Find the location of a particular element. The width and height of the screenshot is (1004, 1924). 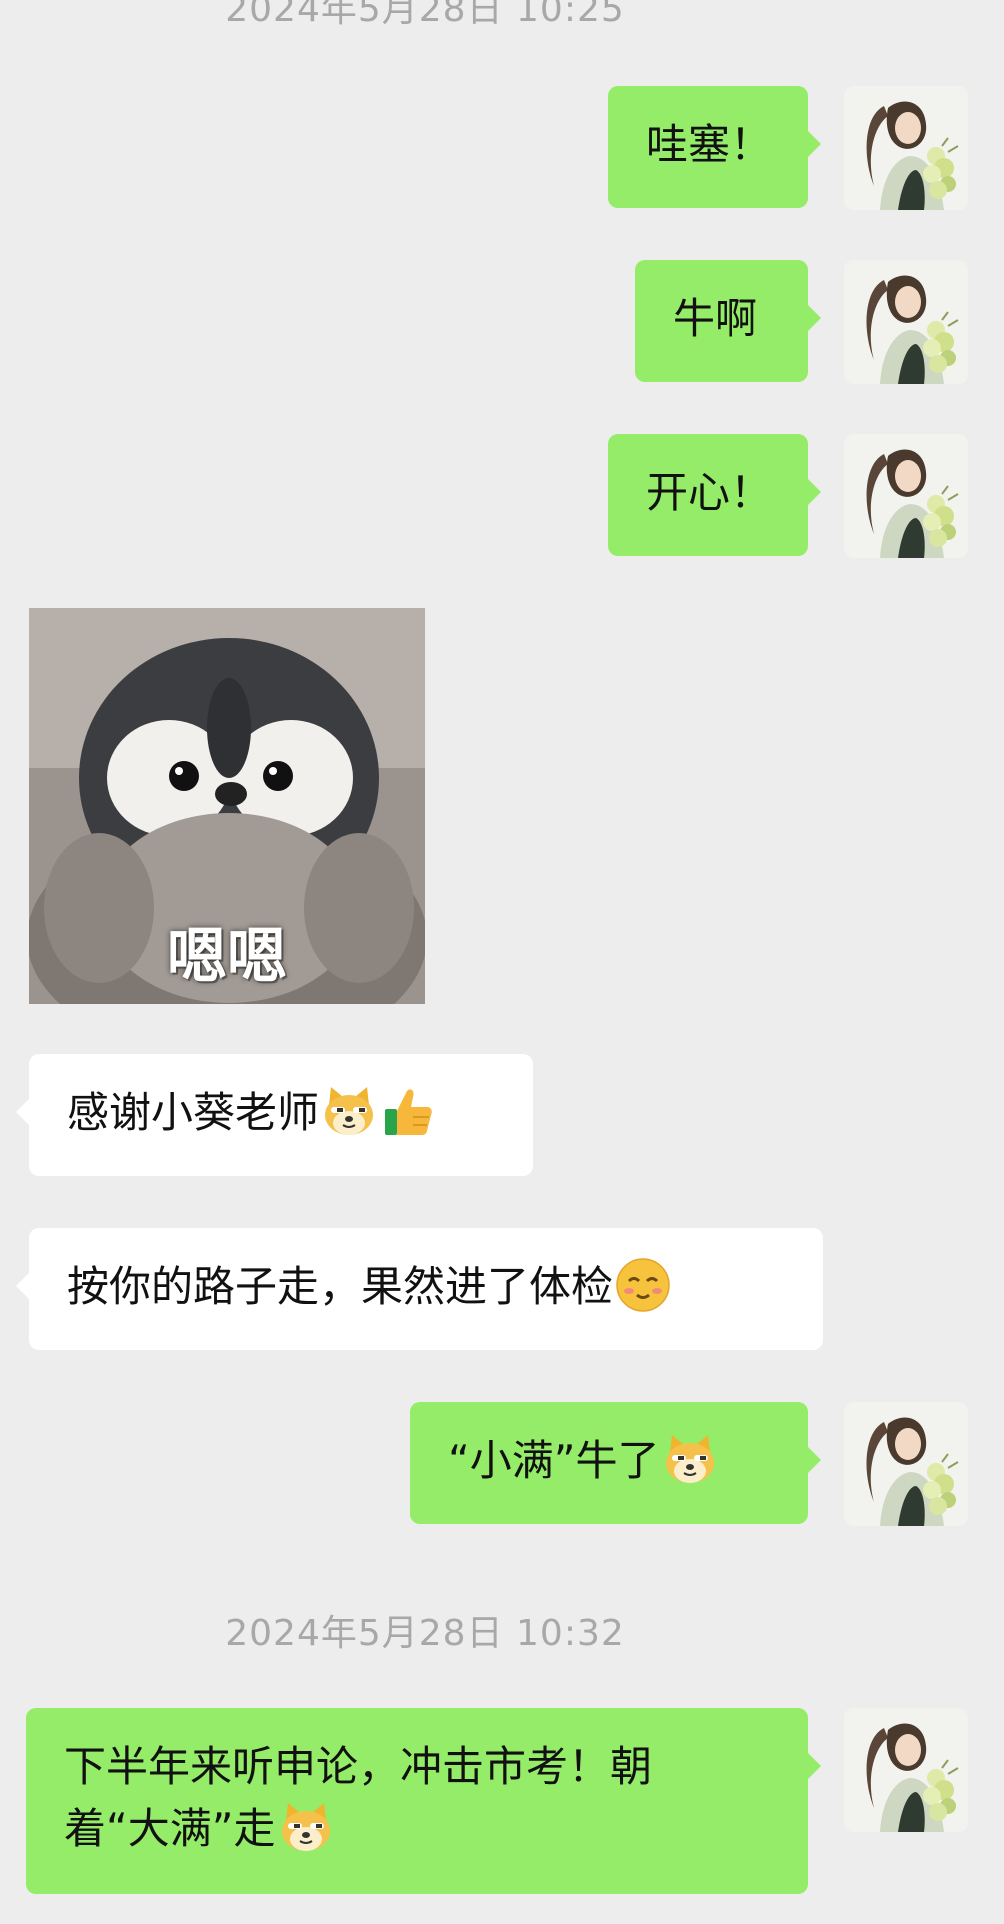

message-bubble-outgoing: 下半年来听申论，冲击市考！朝 着“大满”走 is located at coordinates (423, 1801).